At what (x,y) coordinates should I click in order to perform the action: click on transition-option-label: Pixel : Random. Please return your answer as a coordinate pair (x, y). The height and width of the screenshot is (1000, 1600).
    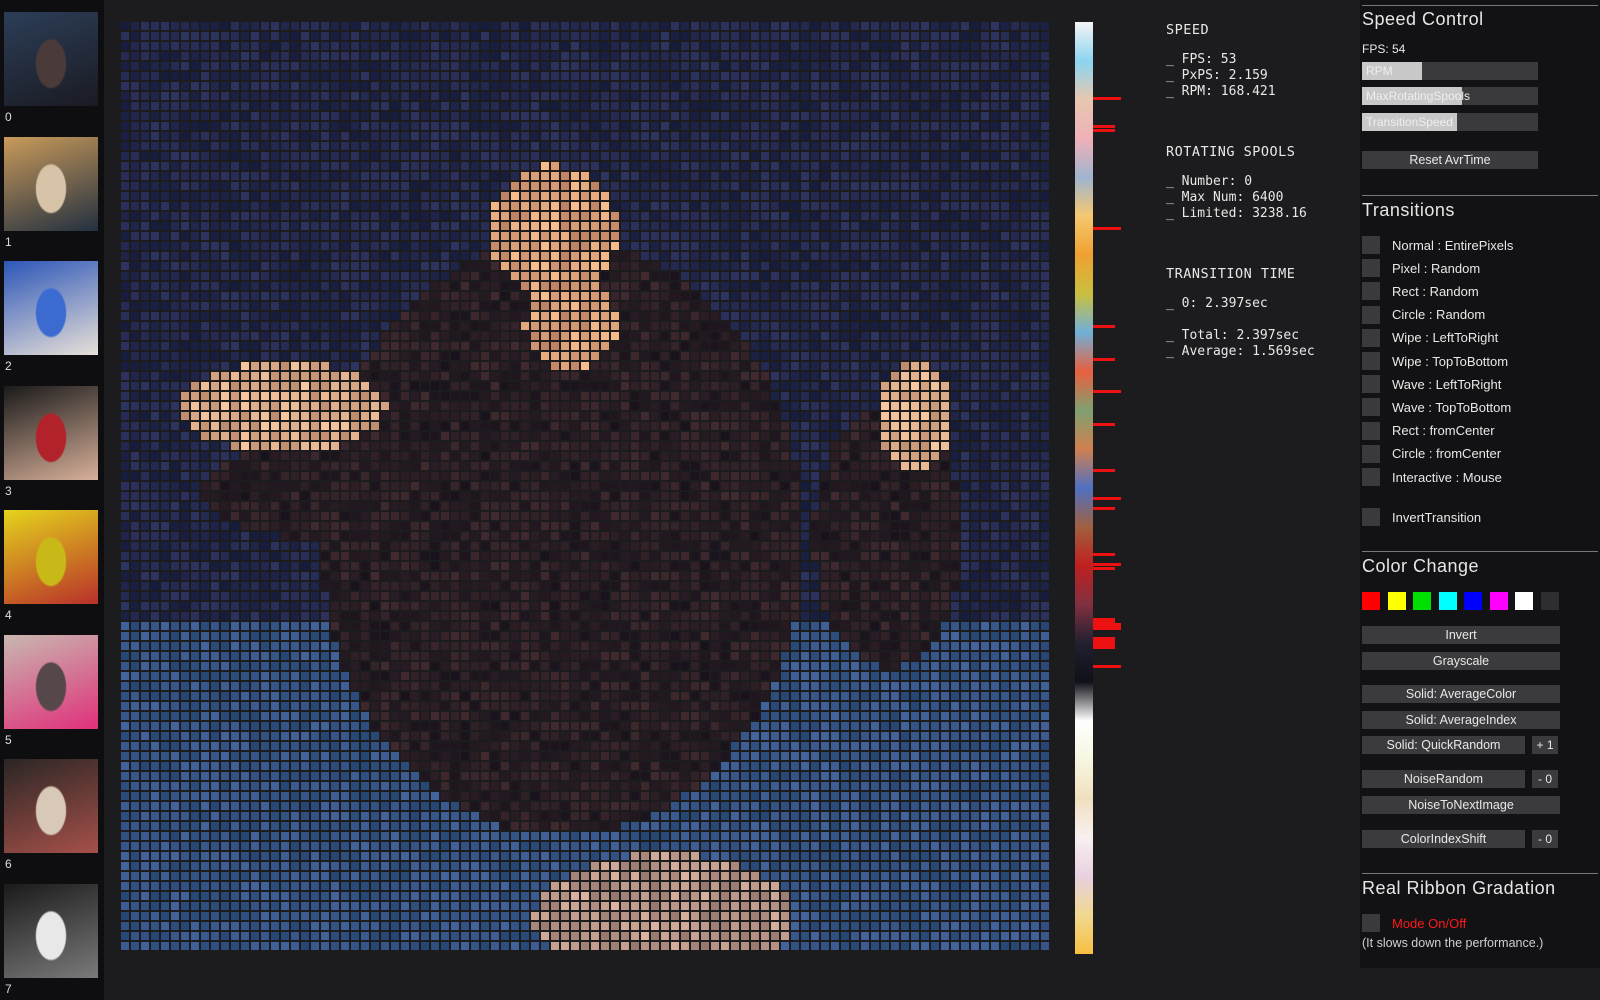
    Looking at the image, I should click on (1436, 268).